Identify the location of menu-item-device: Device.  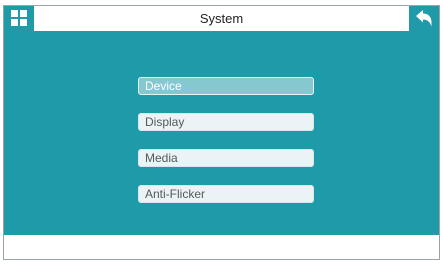
(226, 86).